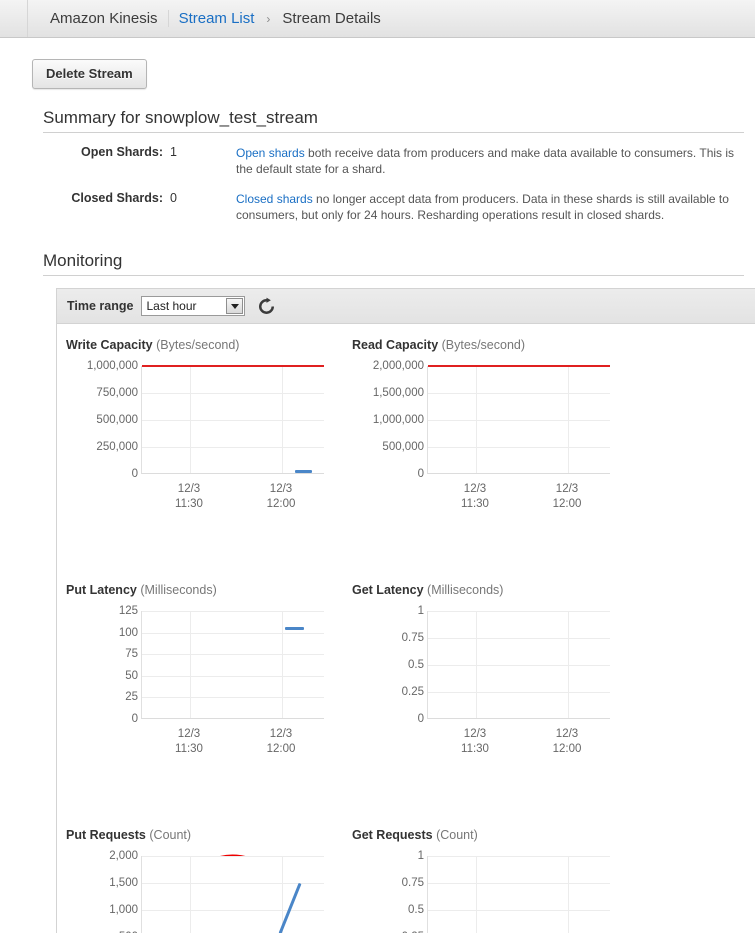 The image size is (755, 933). I want to click on closed-shards-label: Closed Shards:, so click(117, 198).